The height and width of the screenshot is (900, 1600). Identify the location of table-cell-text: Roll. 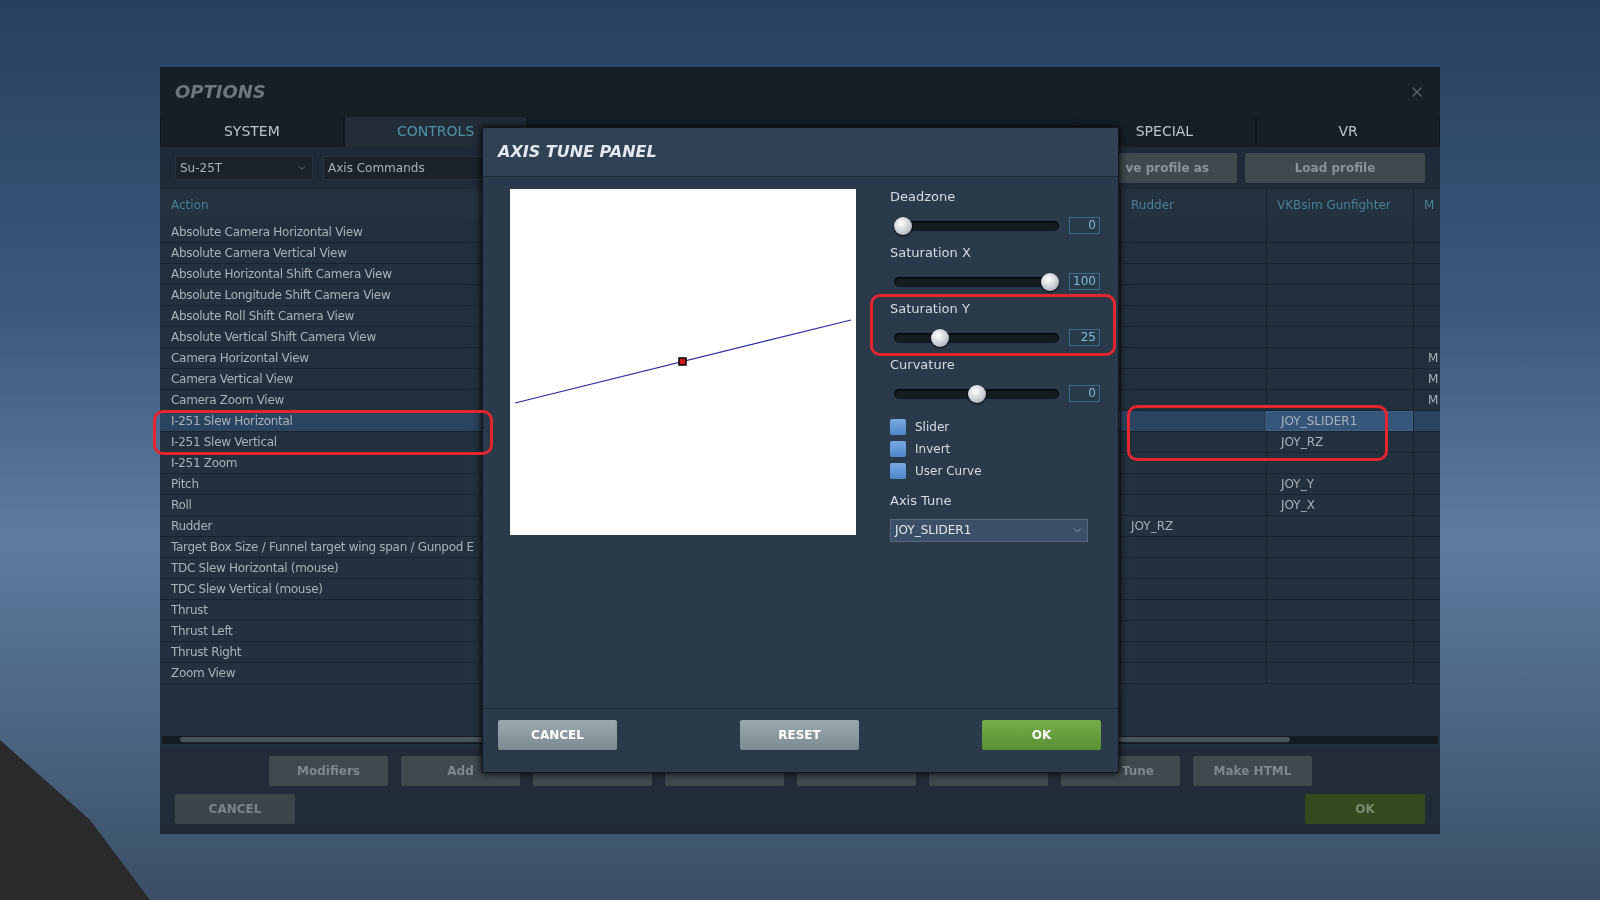
(181, 505).